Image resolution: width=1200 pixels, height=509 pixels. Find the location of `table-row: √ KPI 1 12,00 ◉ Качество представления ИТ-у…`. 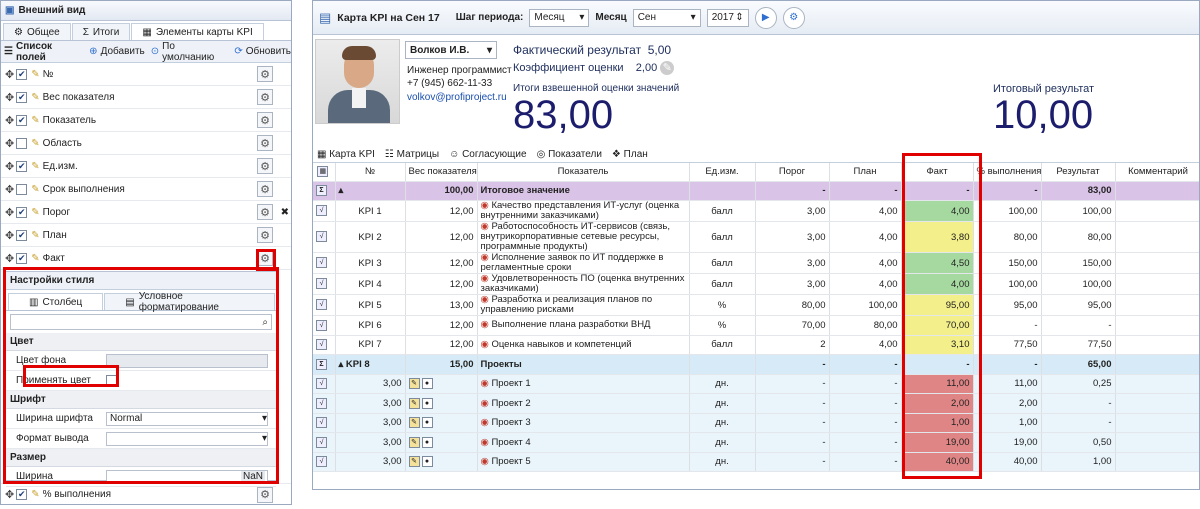

table-row: √ KPI 1 12,00 ◉ Качество представления ИТ-у… is located at coordinates (756, 211).